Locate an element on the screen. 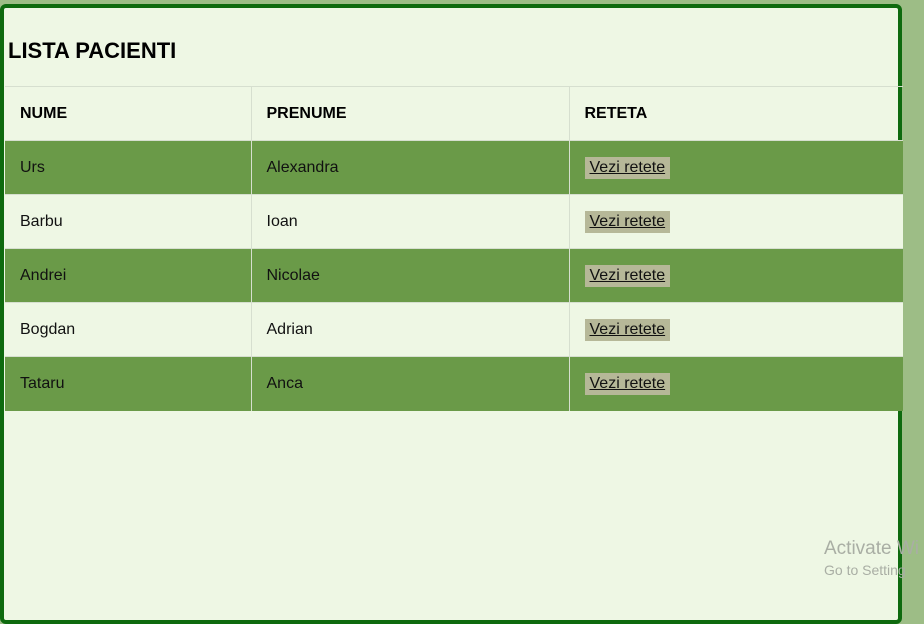 The image size is (924, 624). column-header-reteta: RETETA is located at coordinates (735, 113).